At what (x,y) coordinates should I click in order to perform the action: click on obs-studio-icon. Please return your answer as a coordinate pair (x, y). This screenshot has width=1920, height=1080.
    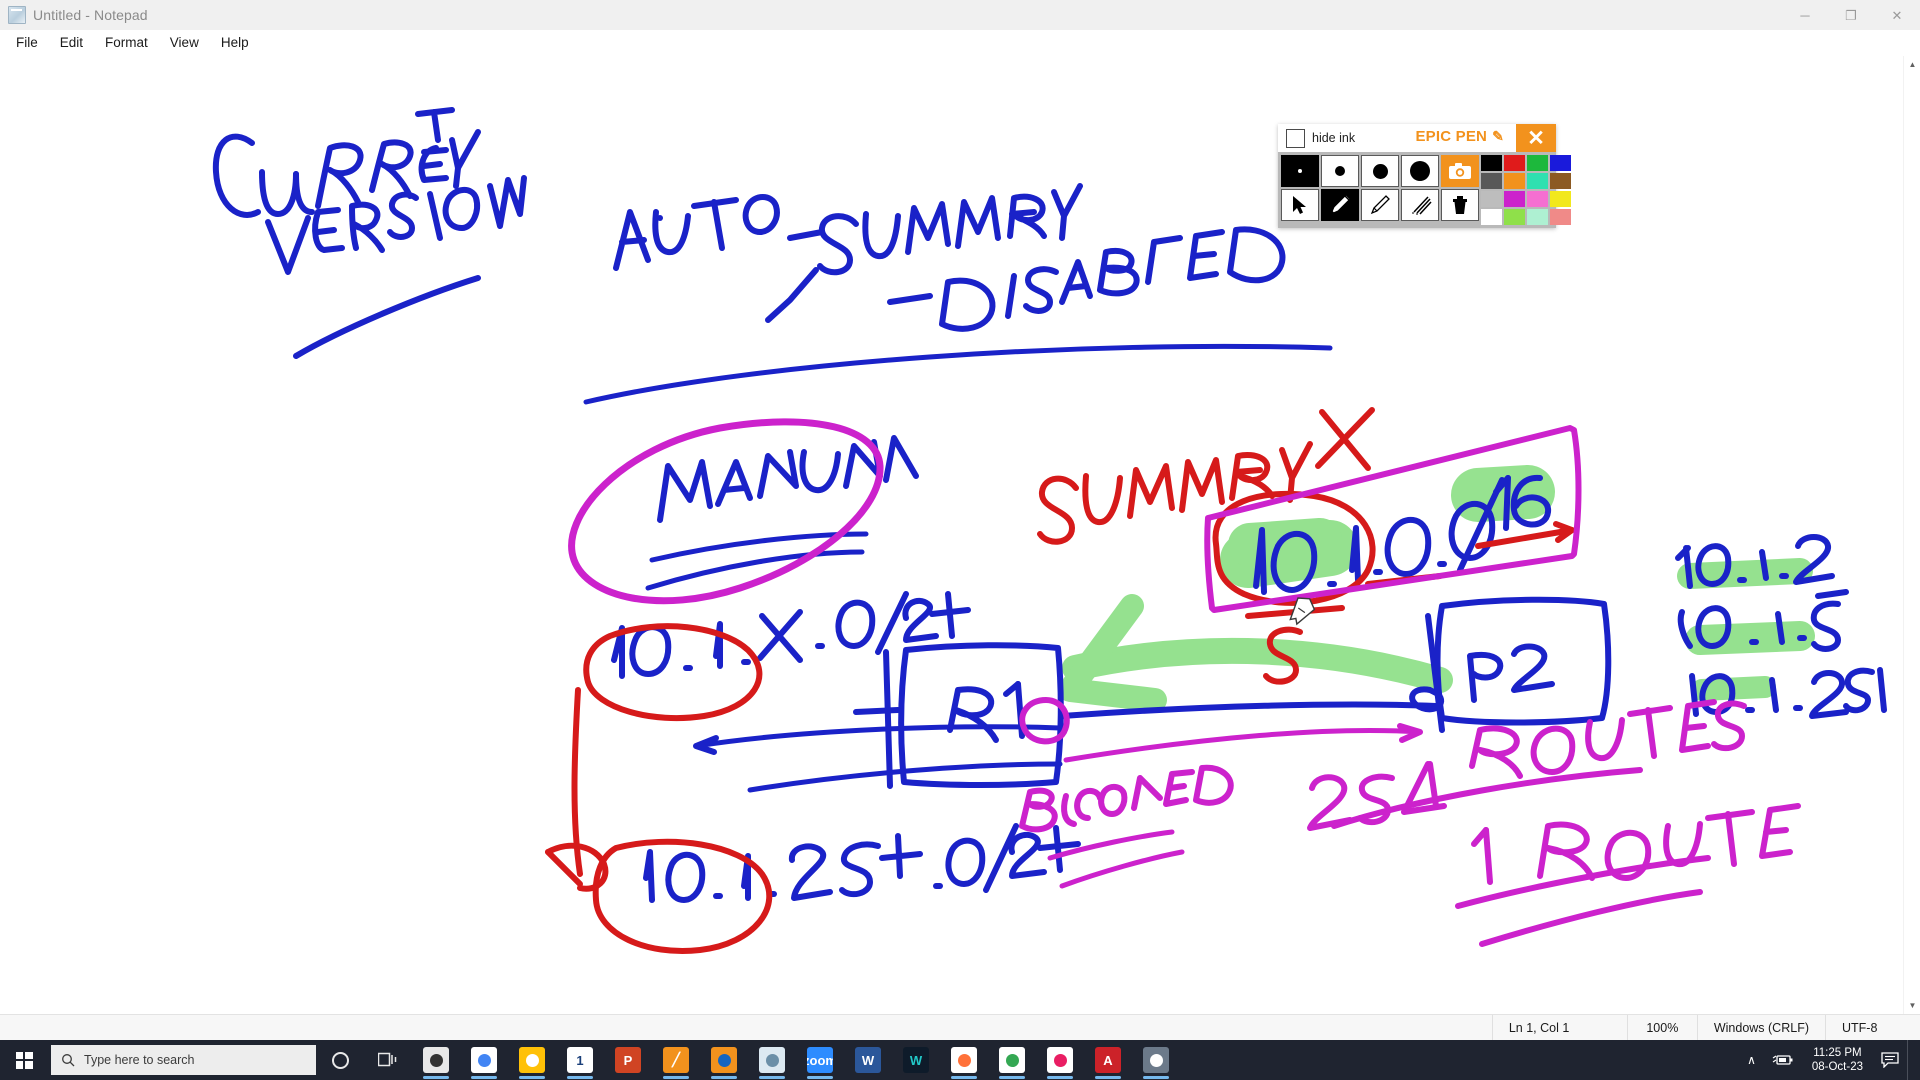
    Looking at the image, I should click on (724, 1060).